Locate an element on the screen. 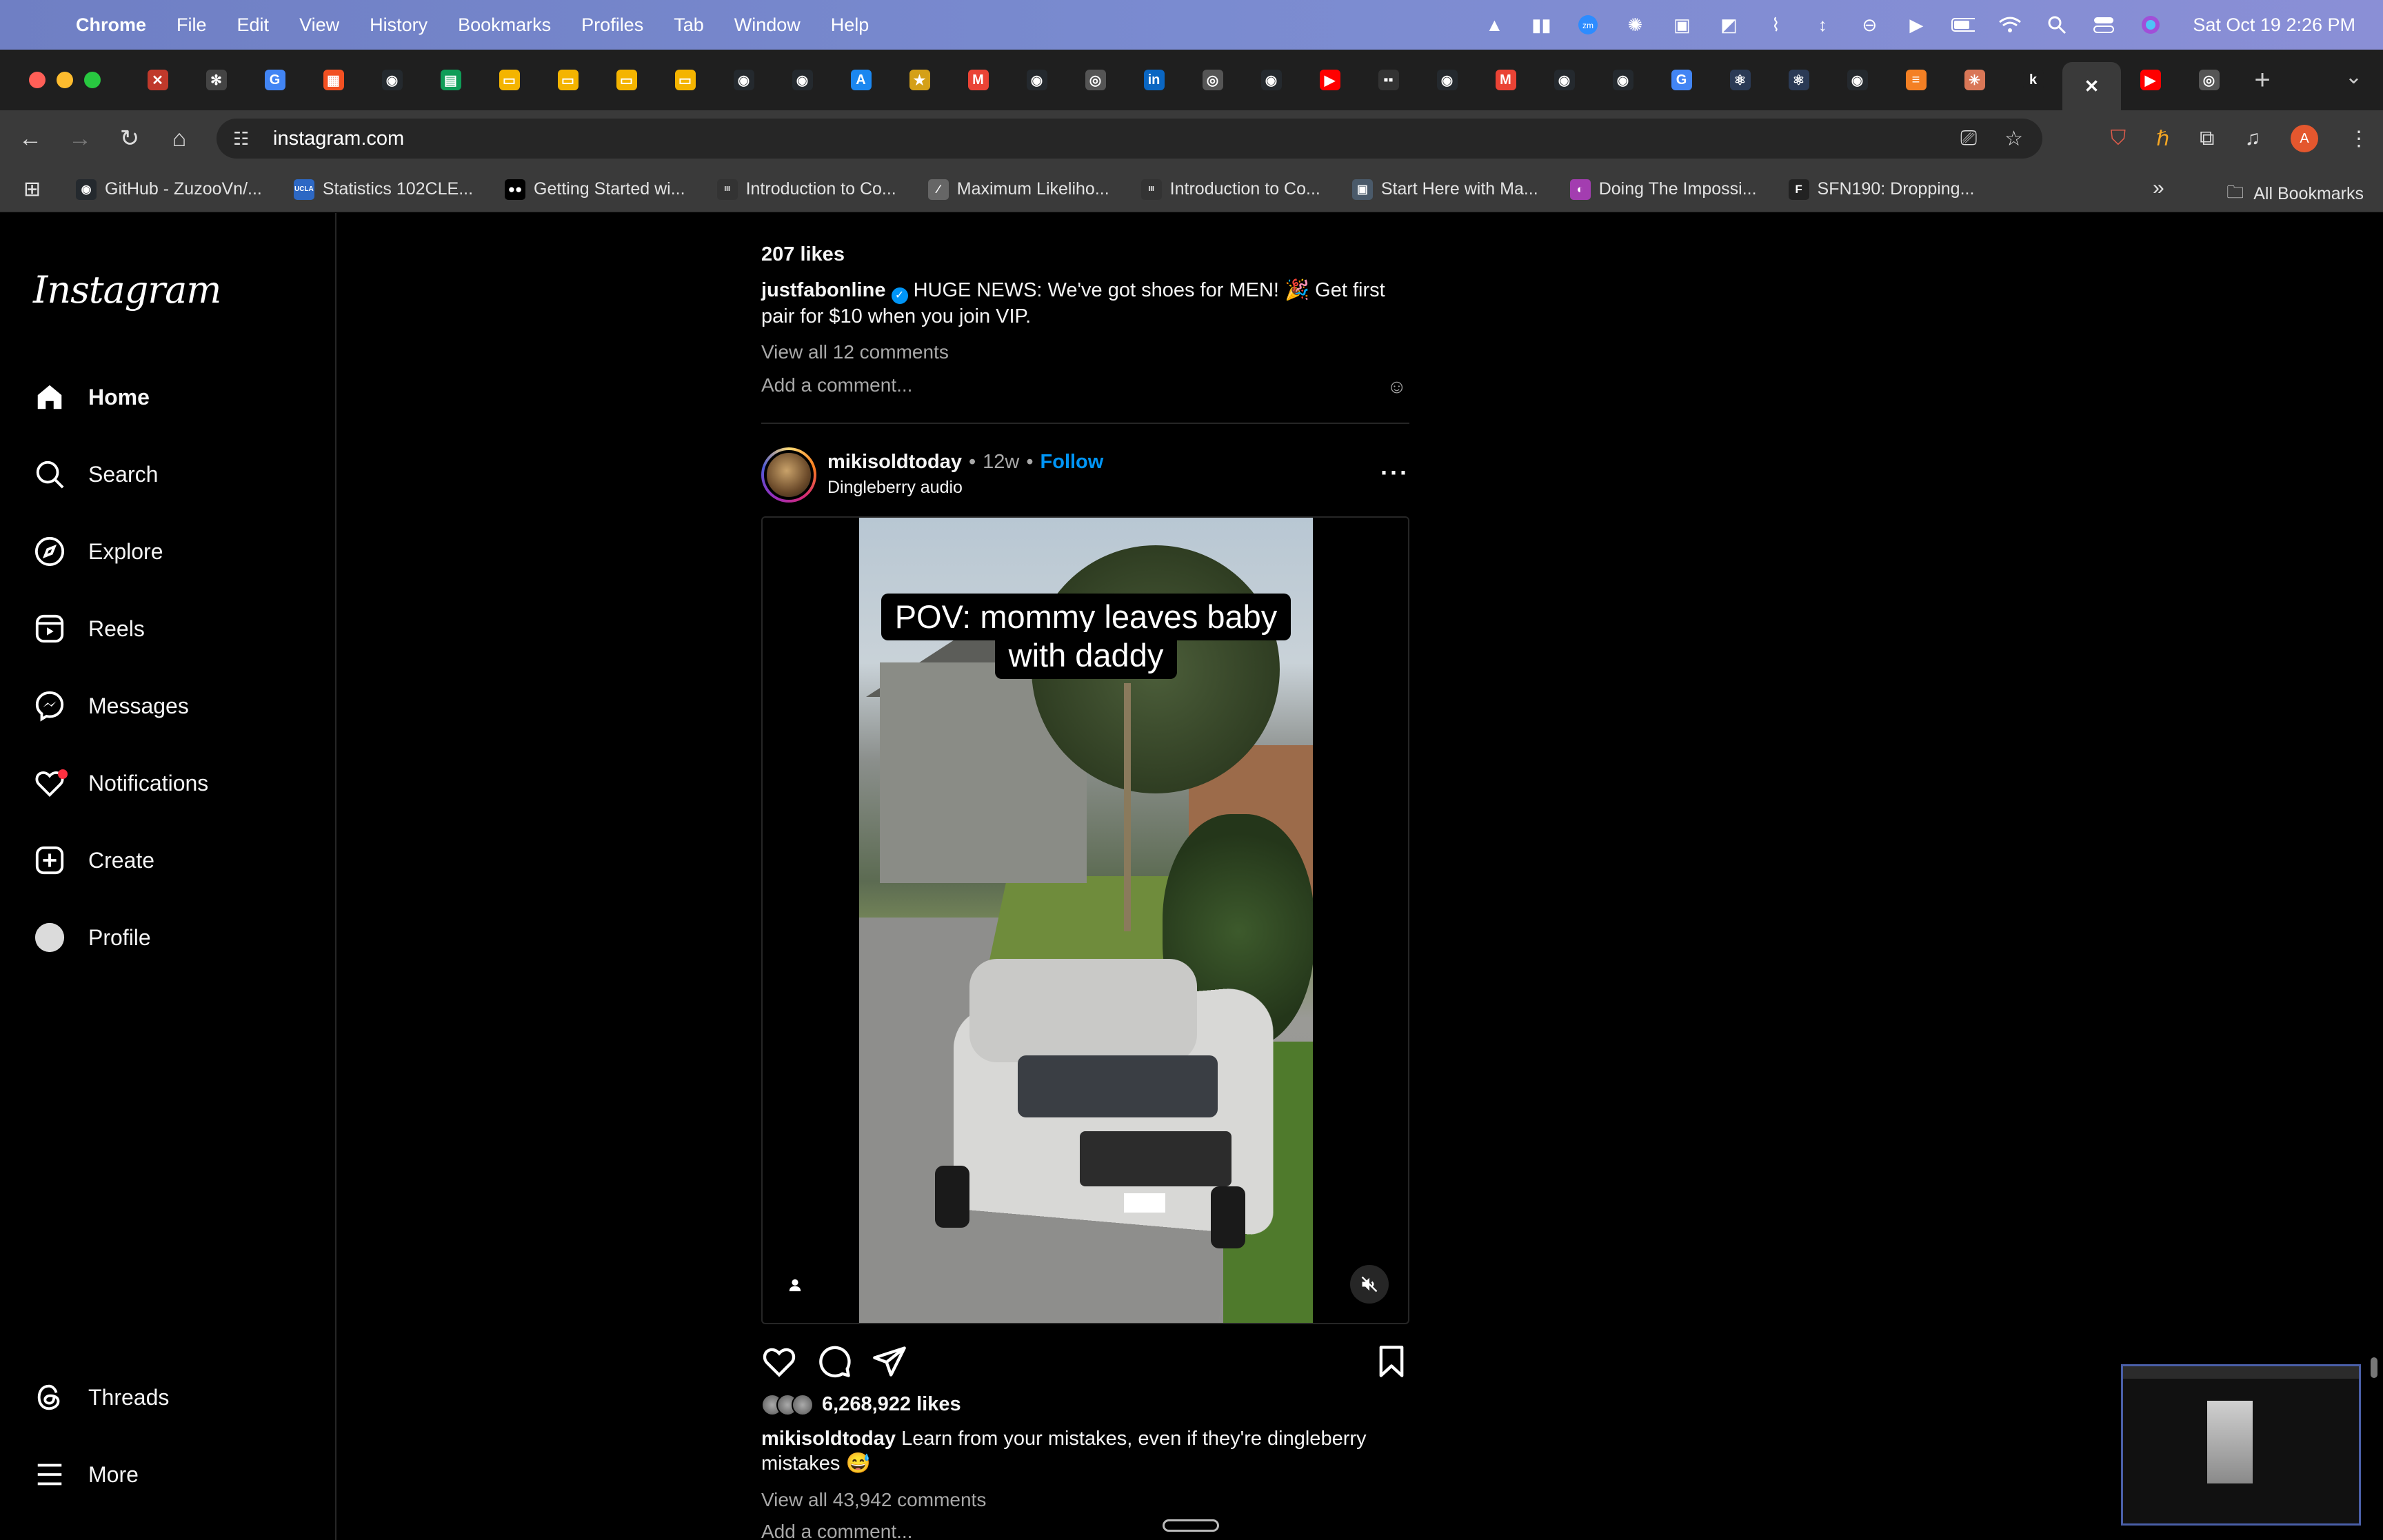  browser-tab: ✳ is located at coordinates (1974, 80).